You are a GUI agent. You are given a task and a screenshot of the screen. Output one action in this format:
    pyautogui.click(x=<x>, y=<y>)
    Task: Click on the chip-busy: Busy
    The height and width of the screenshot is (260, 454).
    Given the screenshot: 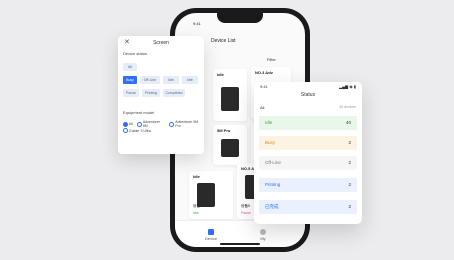 What is the action you would take?
    pyautogui.click(x=130, y=80)
    